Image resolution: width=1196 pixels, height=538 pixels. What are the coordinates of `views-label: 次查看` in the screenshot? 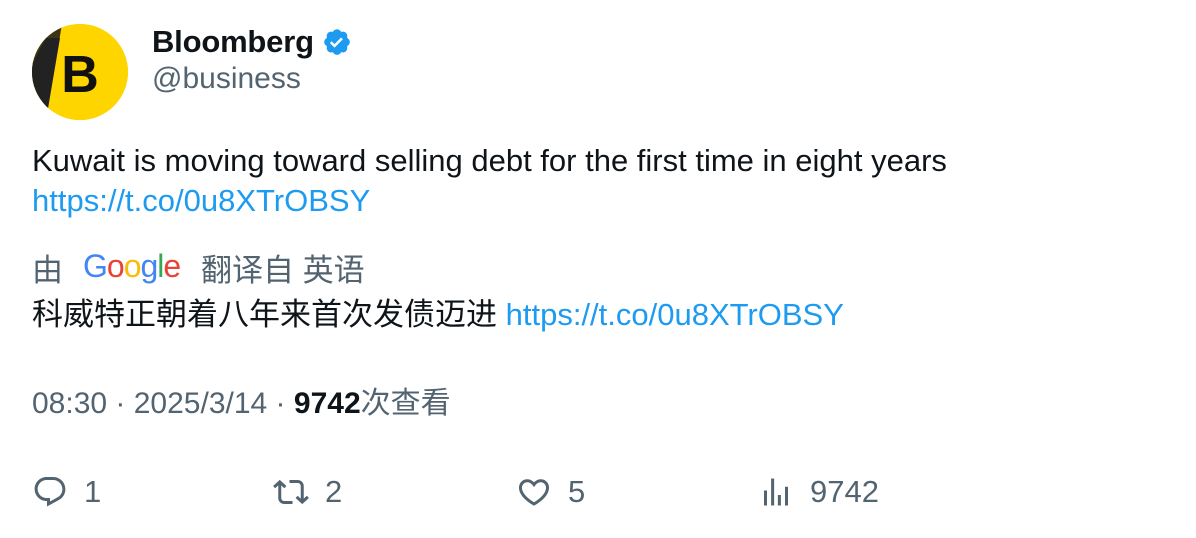 It's located at (405, 403).